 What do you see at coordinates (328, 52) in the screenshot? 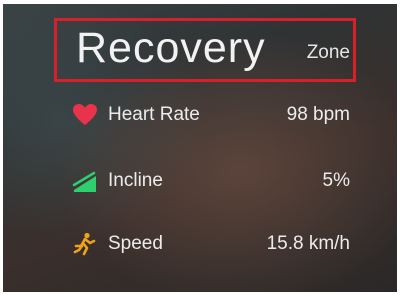
I see `zone-label: Zone` at bounding box center [328, 52].